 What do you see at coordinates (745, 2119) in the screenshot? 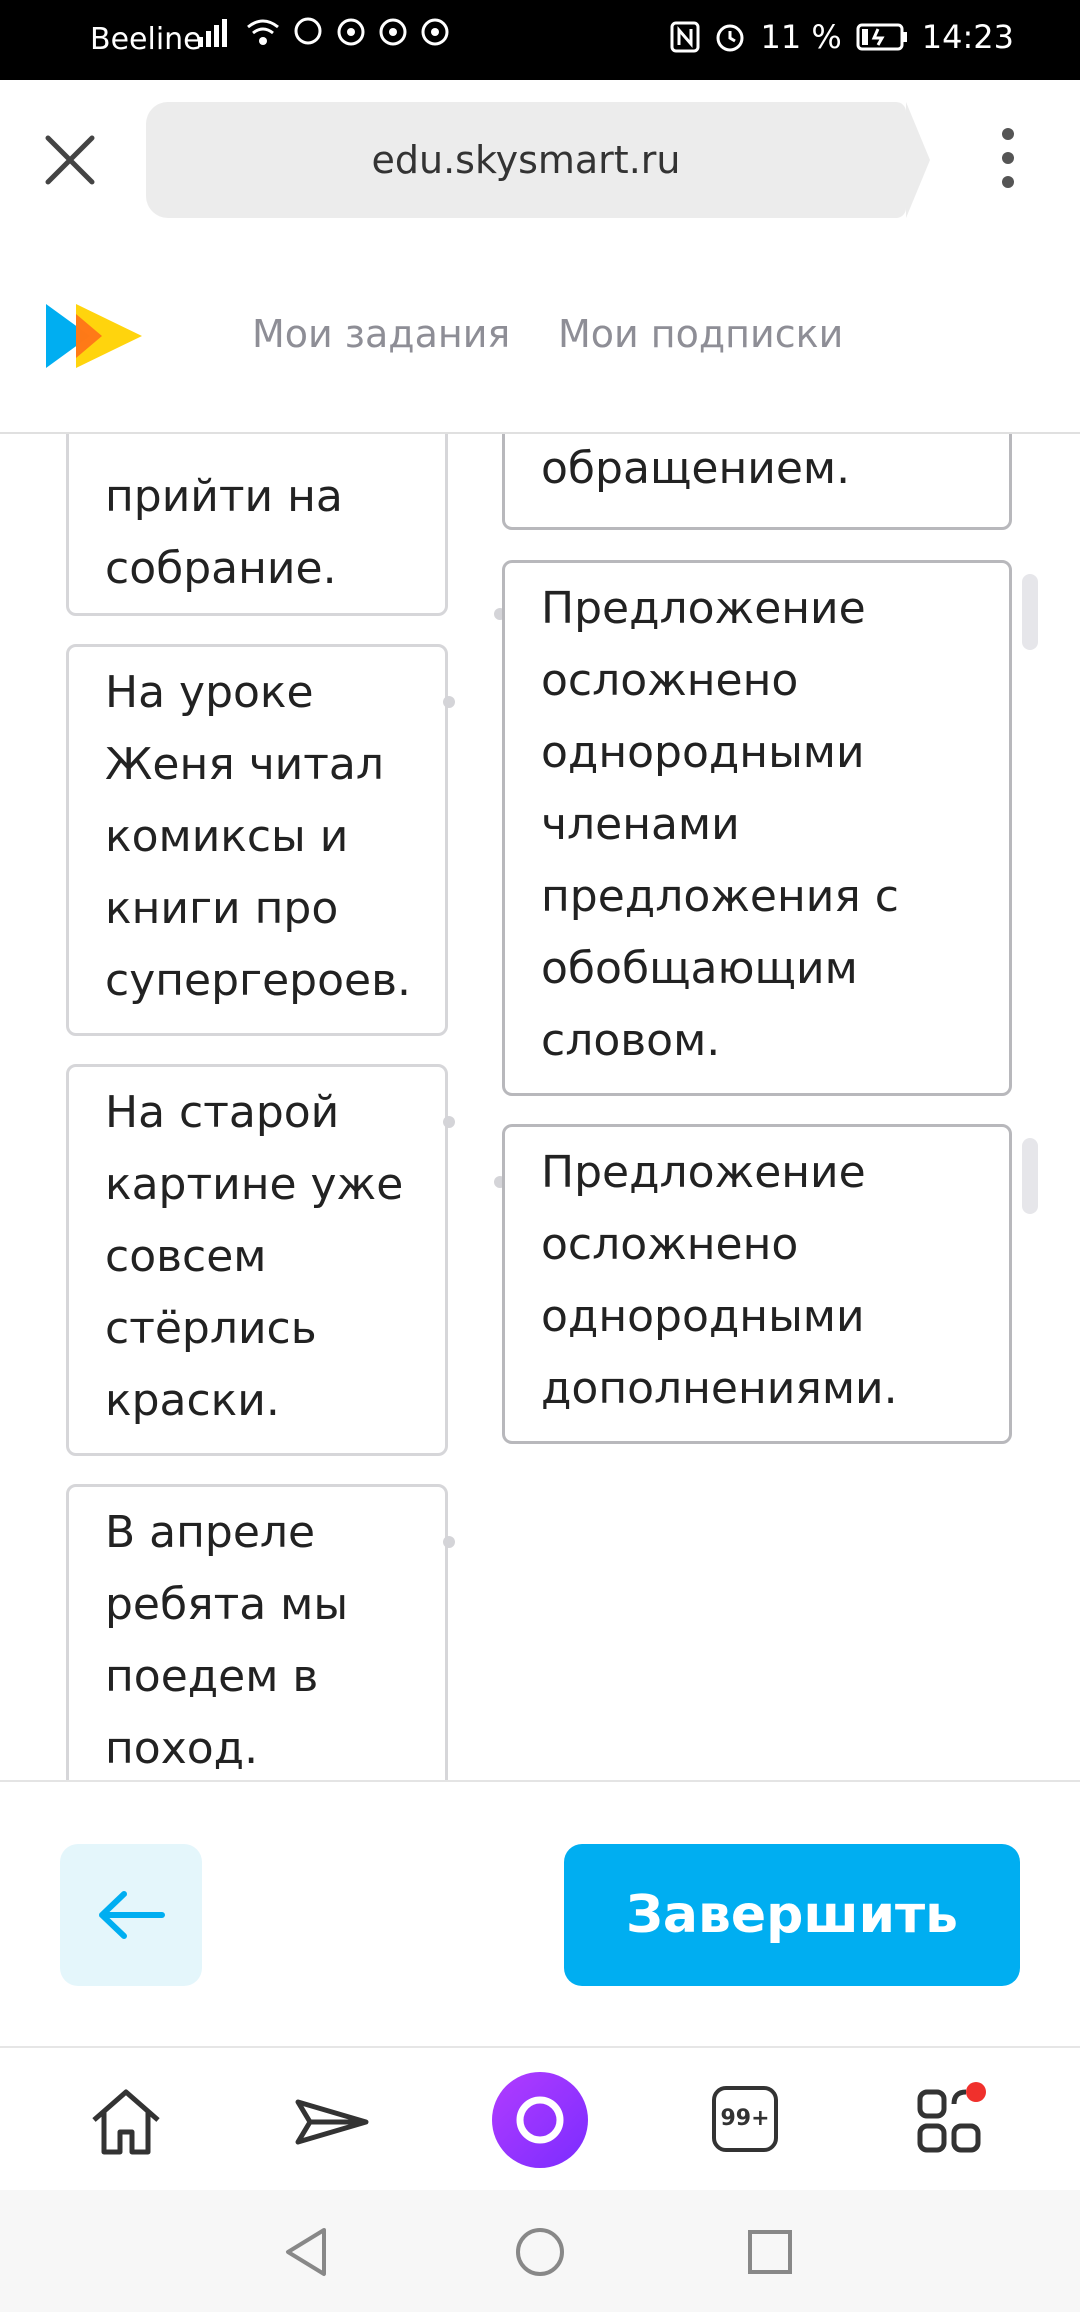
I see `tabs-count-button: 99+` at bounding box center [745, 2119].